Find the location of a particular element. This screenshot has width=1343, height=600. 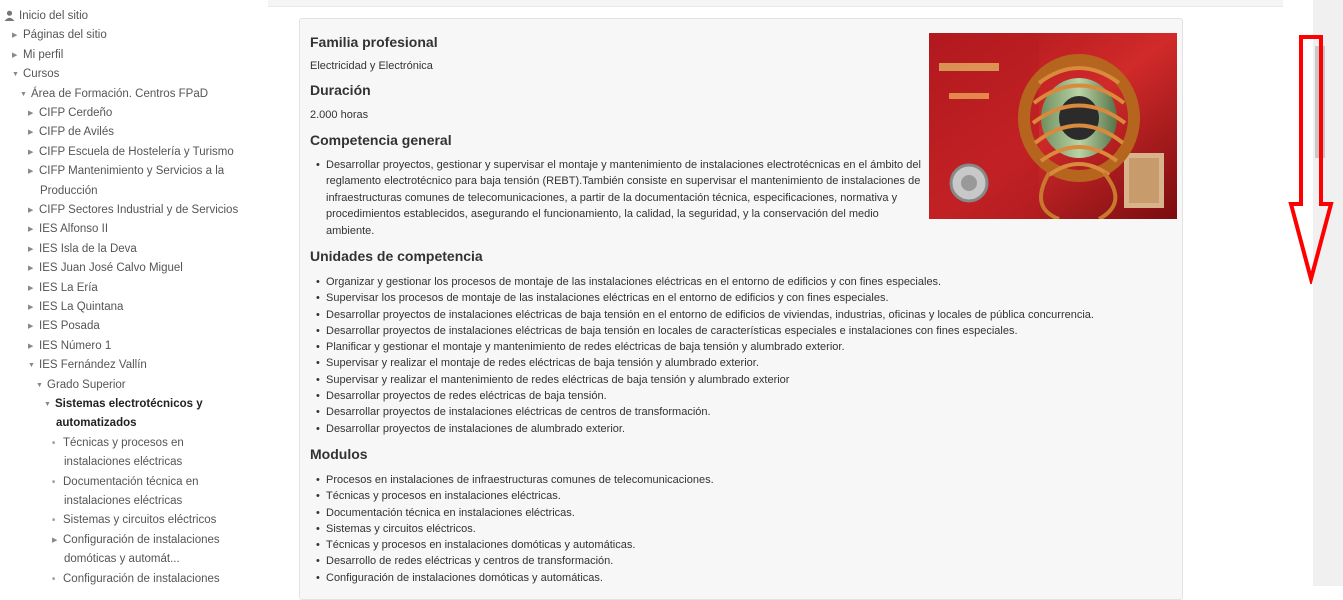

sidebar-item-label: Técnicas y procesos en is located at coordinates (123, 442).